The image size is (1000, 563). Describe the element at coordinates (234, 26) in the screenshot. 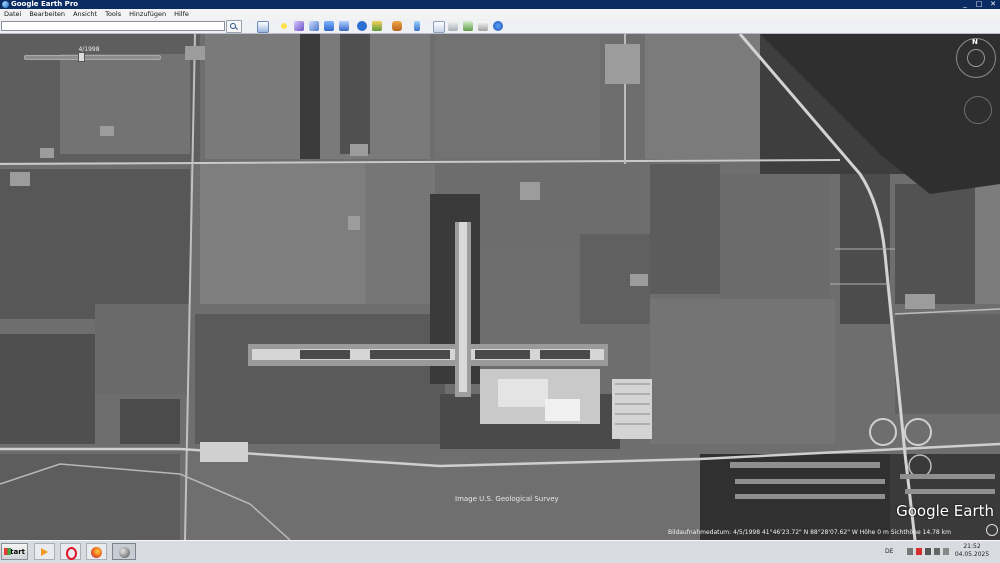

I see `search-button` at that location.